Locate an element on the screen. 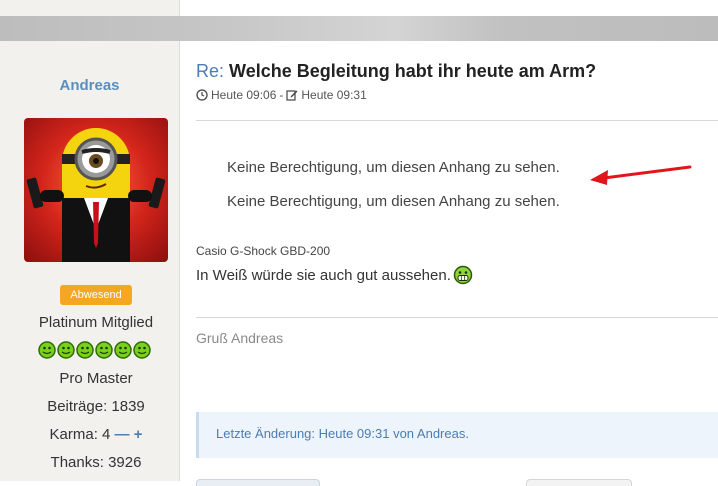  status-badge: Abwesend is located at coordinates (96, 295).